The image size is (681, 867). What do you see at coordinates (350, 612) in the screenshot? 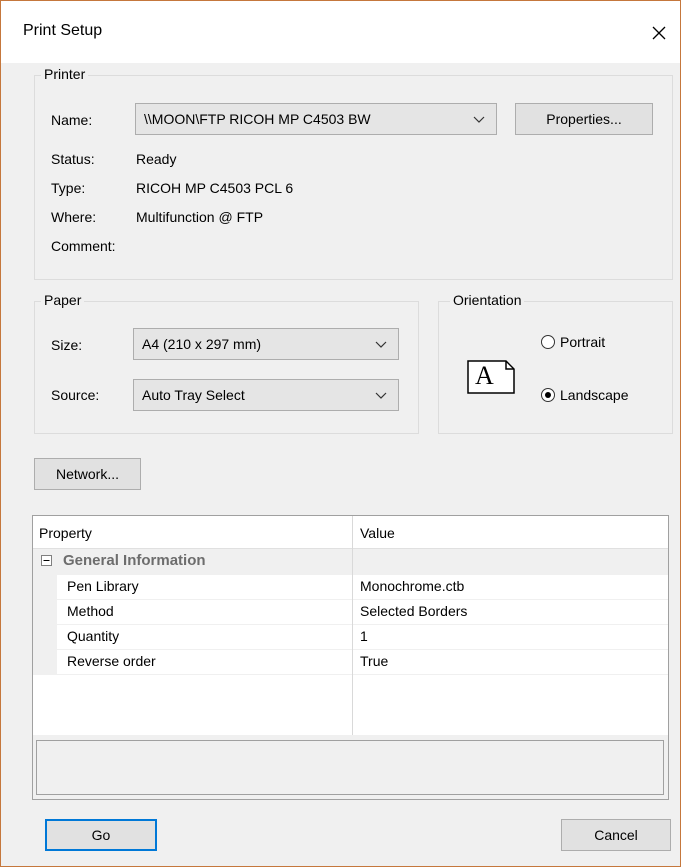
I see `table-row: Method Selected Borders` at bounding box center [350, 612].